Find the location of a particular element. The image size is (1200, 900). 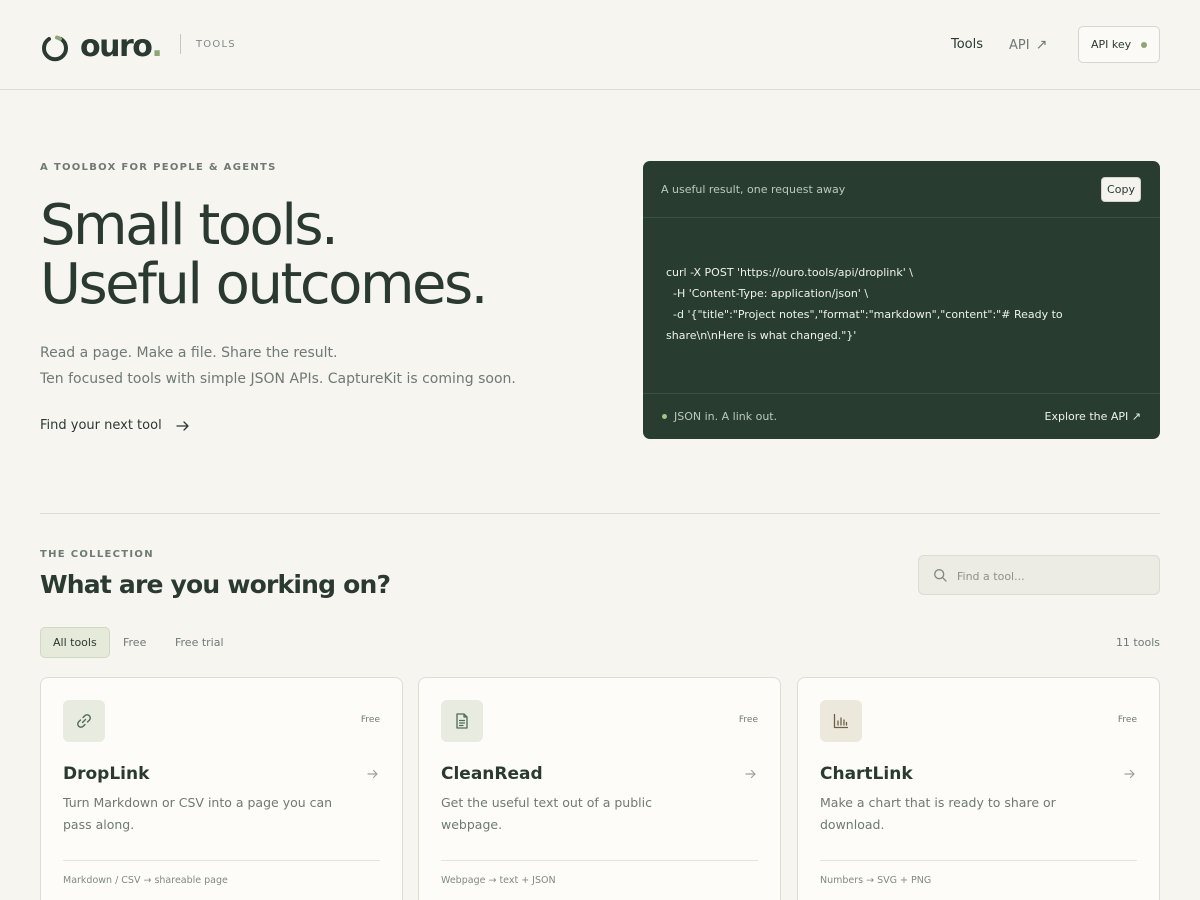

card-title: DropLink is located at coordinates (106, 774).